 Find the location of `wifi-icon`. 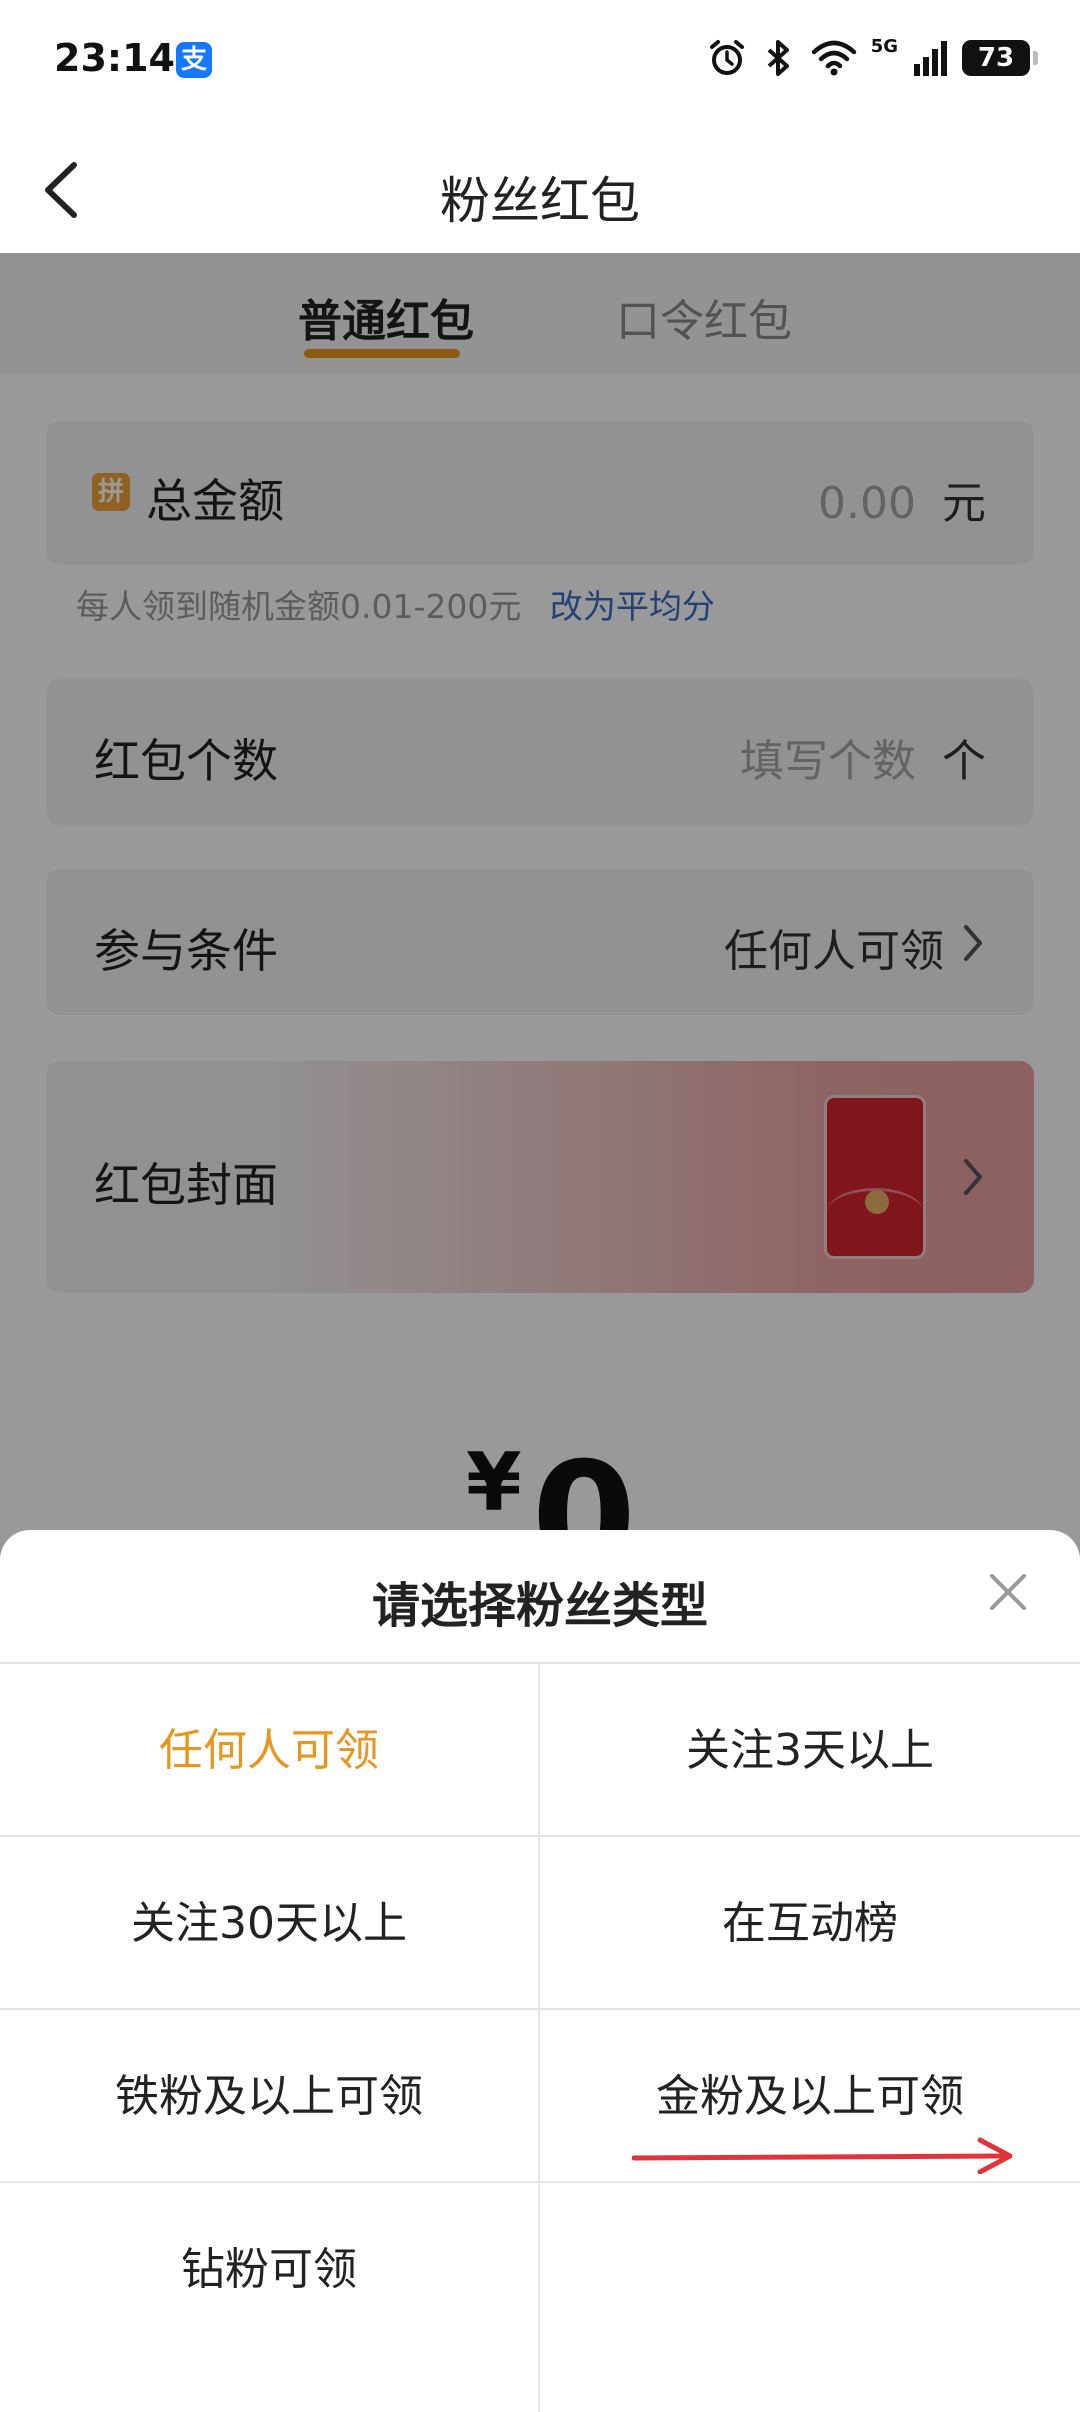

wifi-icon is located at coordinates (833, 58).